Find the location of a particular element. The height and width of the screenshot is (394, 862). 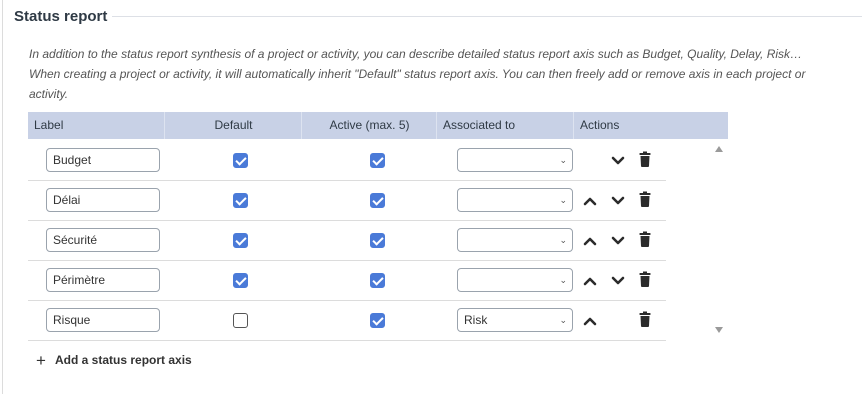

column-header-active: Active (max. 5) is located at coordinates (369, 125).